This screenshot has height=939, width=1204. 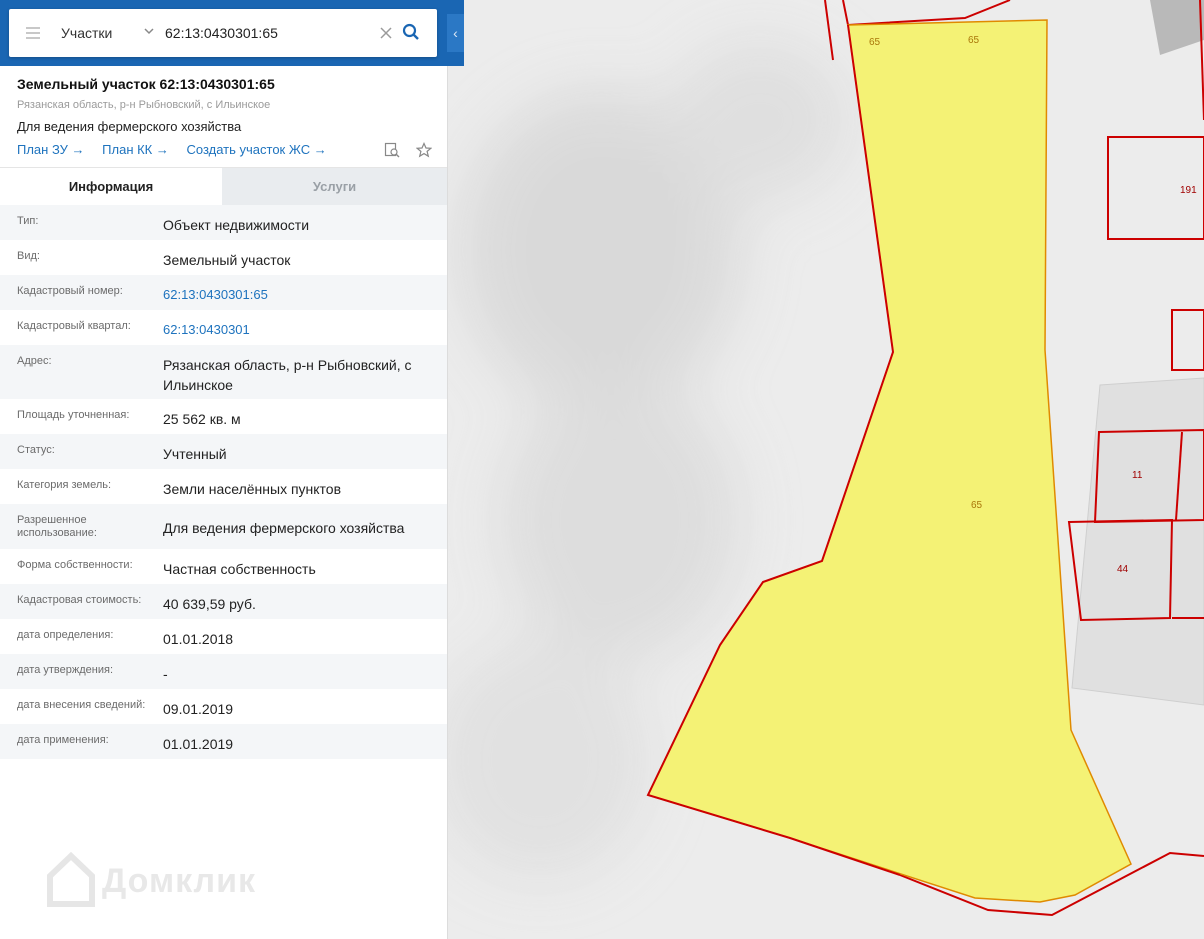 I want to click on parcel-number-label: 191, so click(x=1188, y=190).